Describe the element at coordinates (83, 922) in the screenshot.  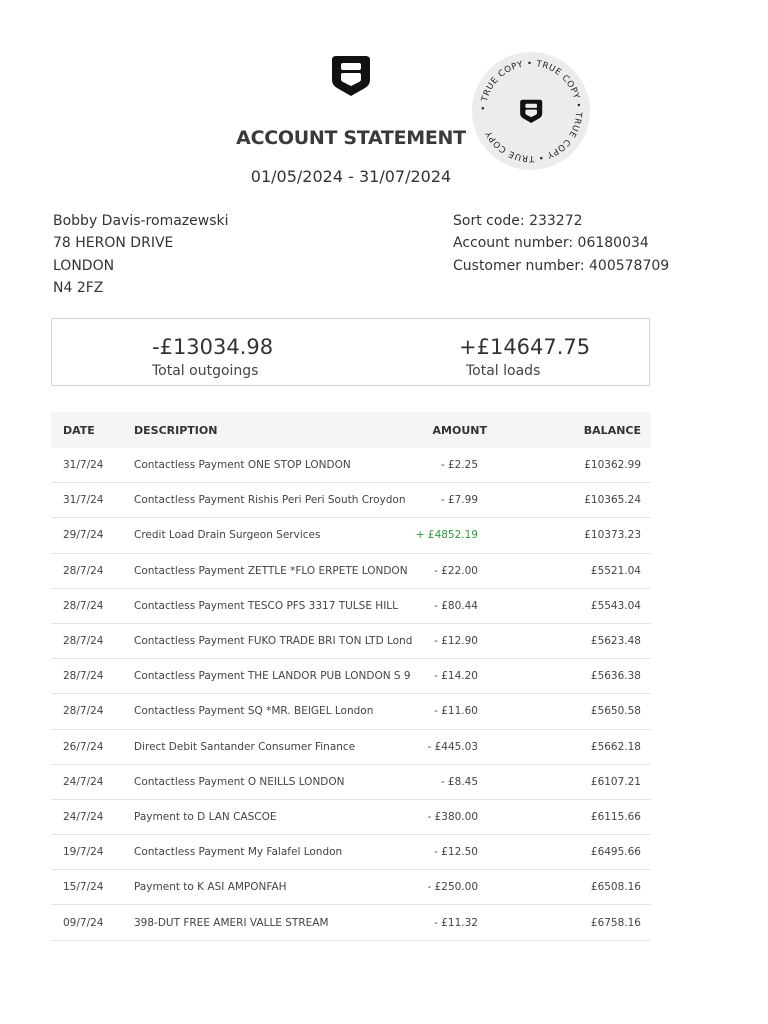
I see `row-date: 09/7/24` at that location.